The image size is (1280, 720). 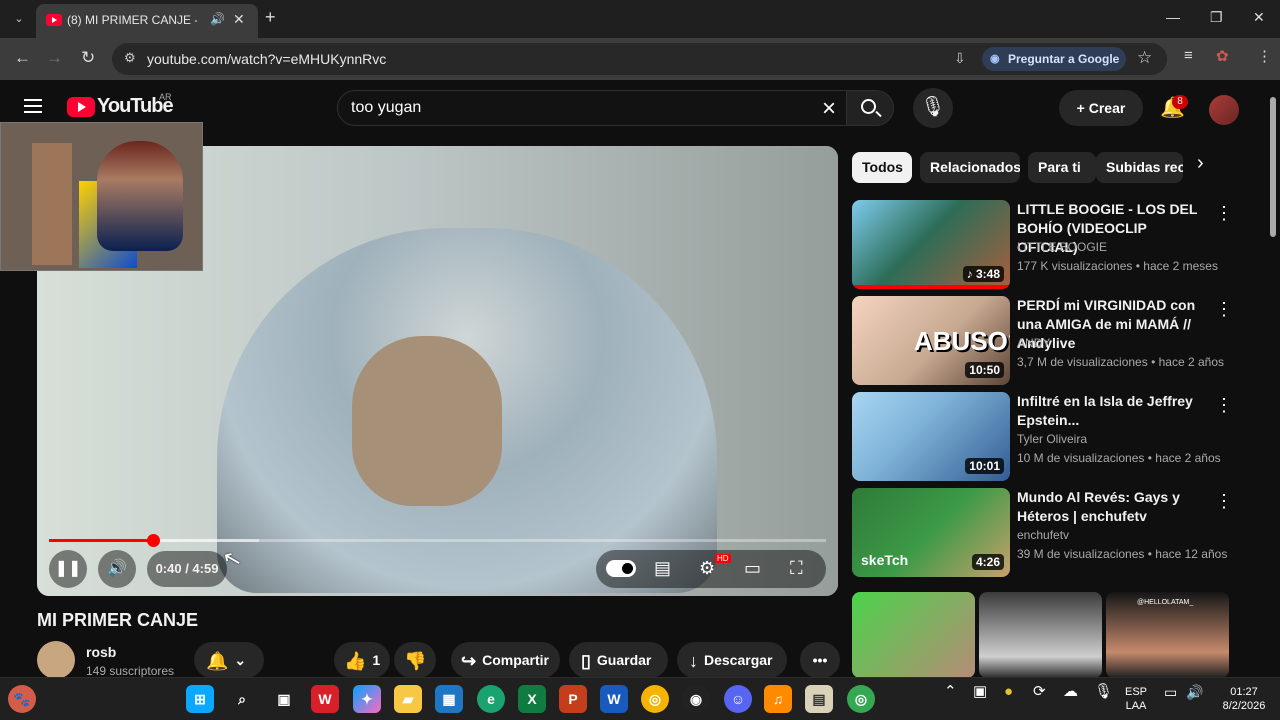 What do you see at coordinates (505, 660) in the screenshot?
I see `share-button: ↪ Compartir` at bounding box center [505, 660].